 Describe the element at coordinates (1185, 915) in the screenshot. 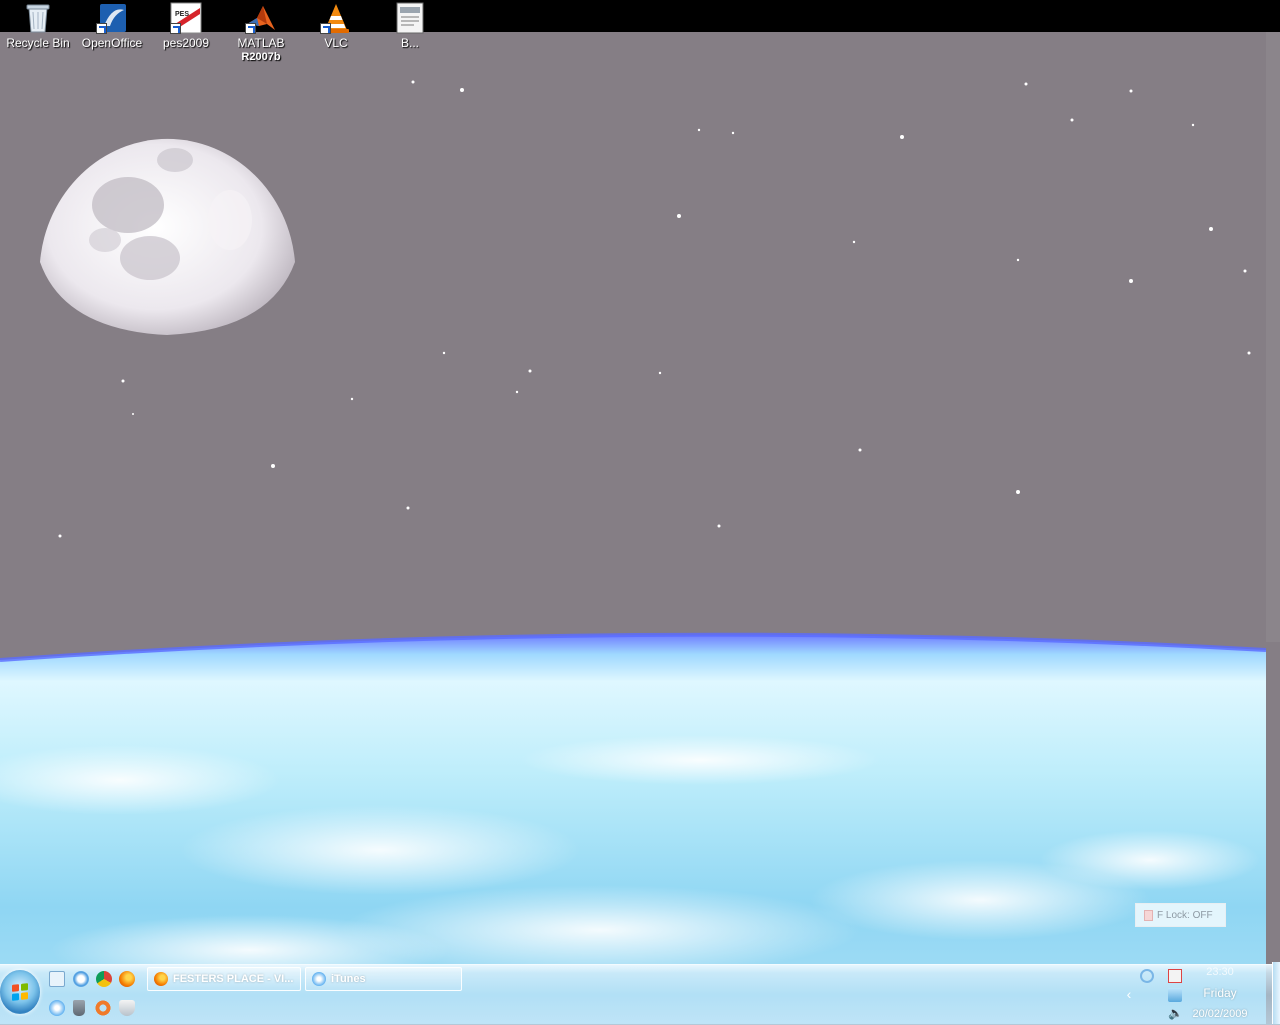

I see `flock-label: F Lock: OFF` at that location.